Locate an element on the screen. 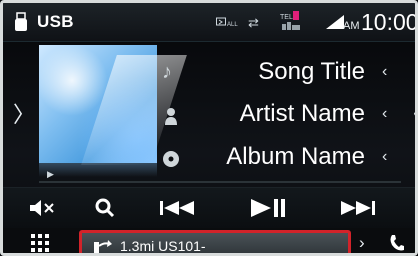  next-track-button is located at coordinates (357, 208).